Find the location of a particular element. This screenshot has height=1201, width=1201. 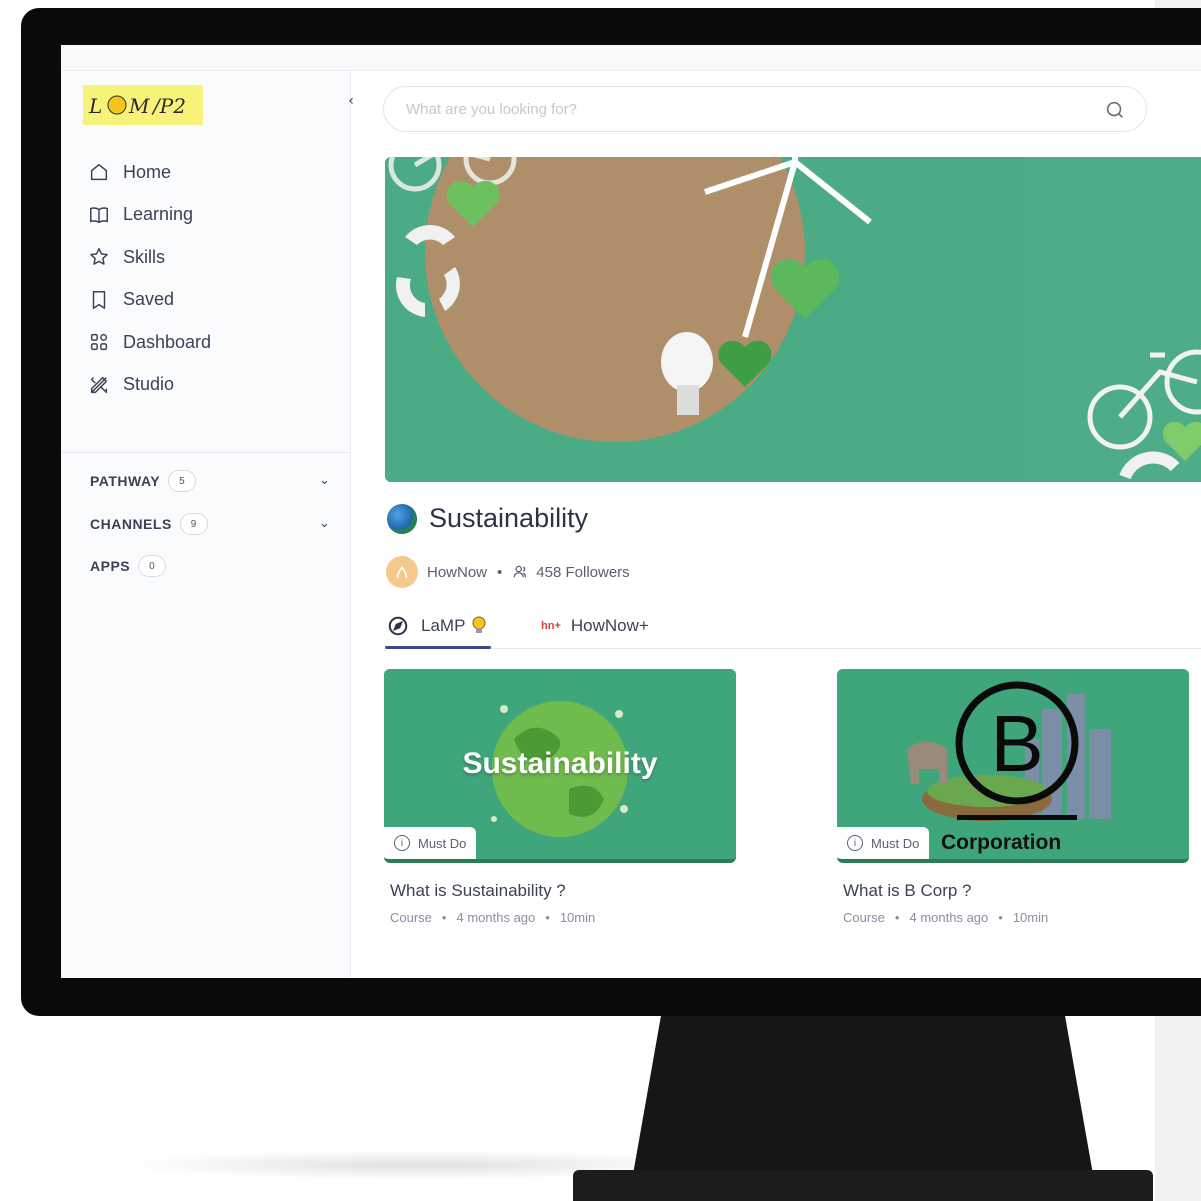

section-label: PATHWAY is located at coordinates (125, 481).